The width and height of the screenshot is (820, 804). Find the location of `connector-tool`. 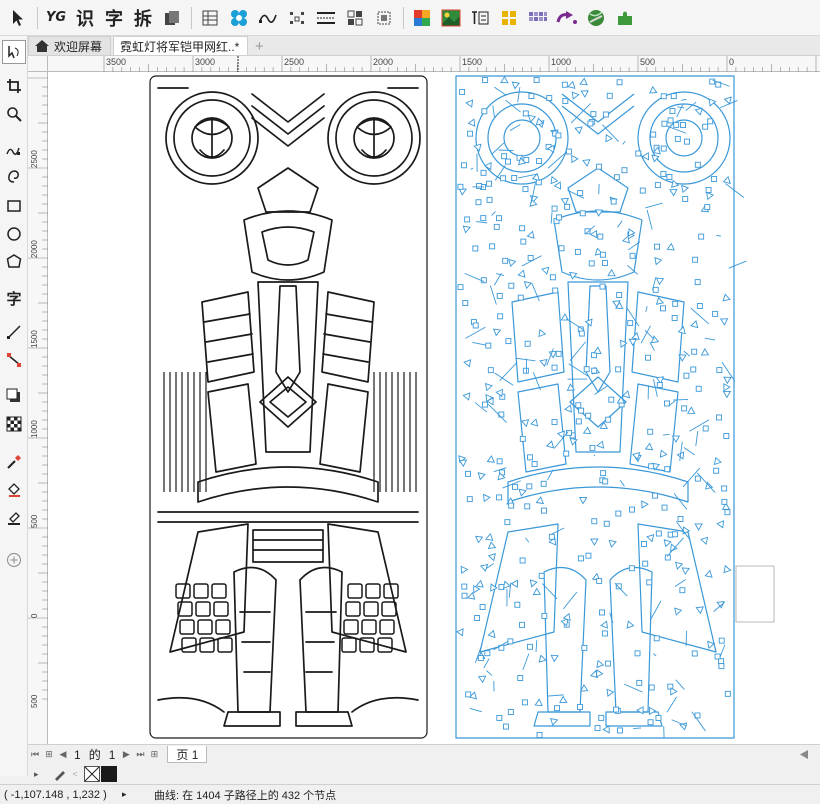

connector-tool is located at coordinates (14, 360).